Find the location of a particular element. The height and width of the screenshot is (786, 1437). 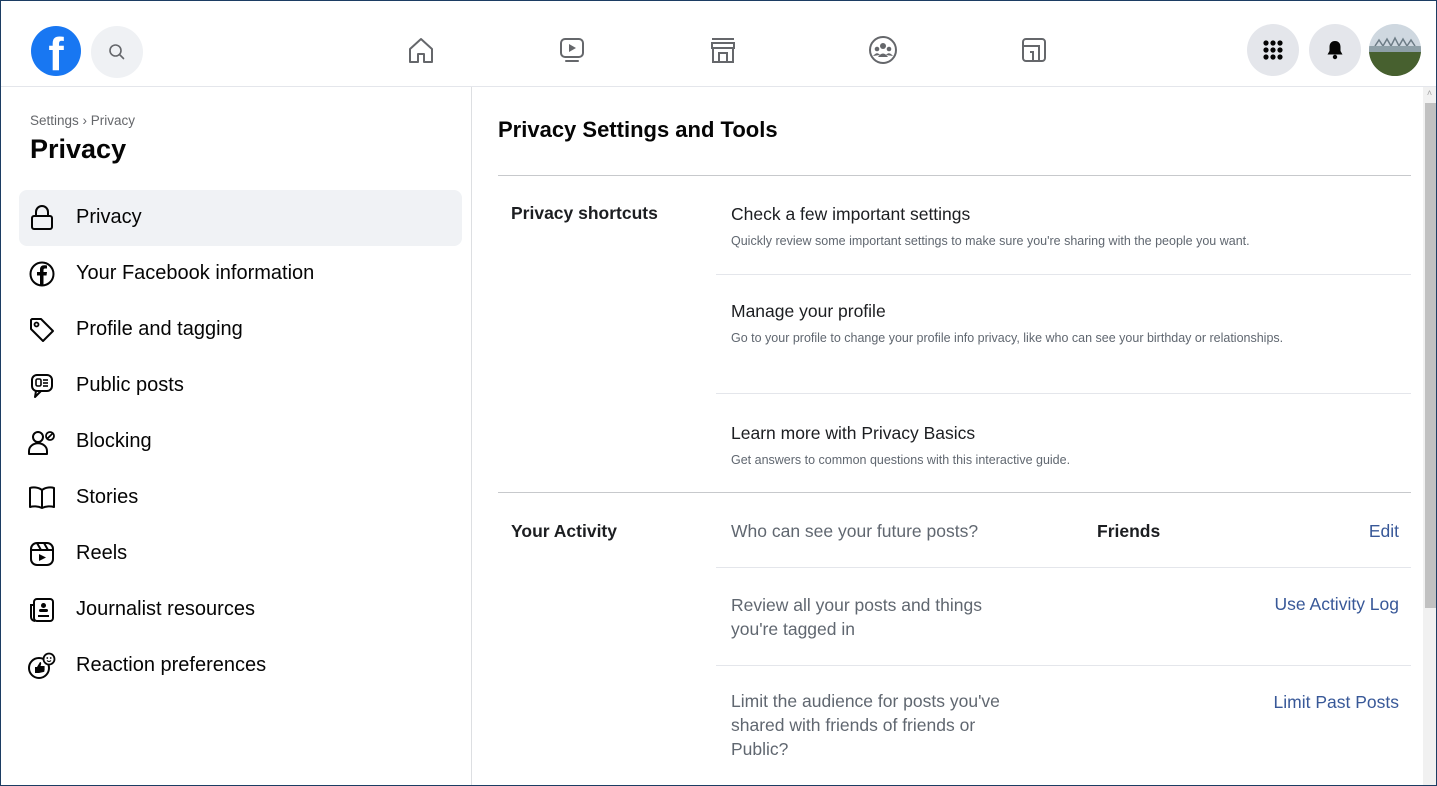

nav-watch is located at coordinates (572, 50).